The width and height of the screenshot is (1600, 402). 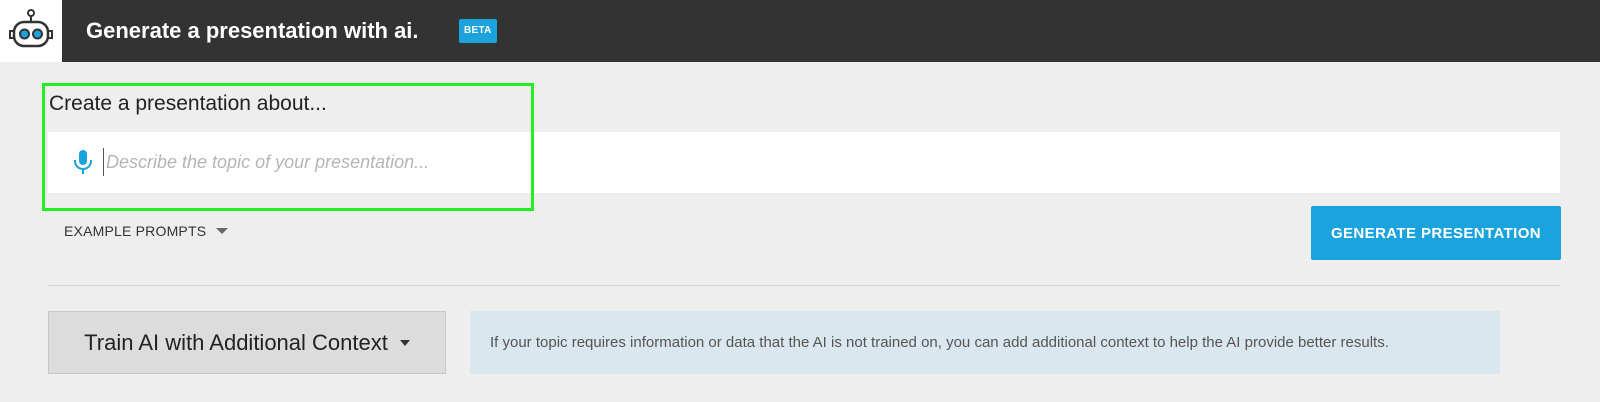 What do you see at coordinates (236, 342) in the screenshot?
I see `train-ai-context-label: Train AI with Additional Context` at bounding box center [236, 342].